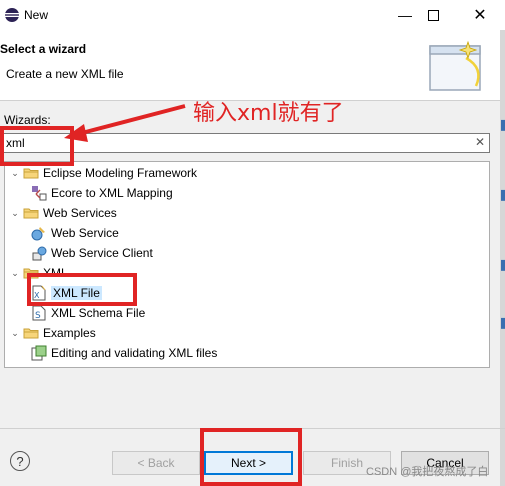 The width and height of the screenshot is (505, 486). What do you see at coordinates (98, 313) in the screenshot?
I see `tree-item-label: XML Schema File` at bounding box center [98, 313].